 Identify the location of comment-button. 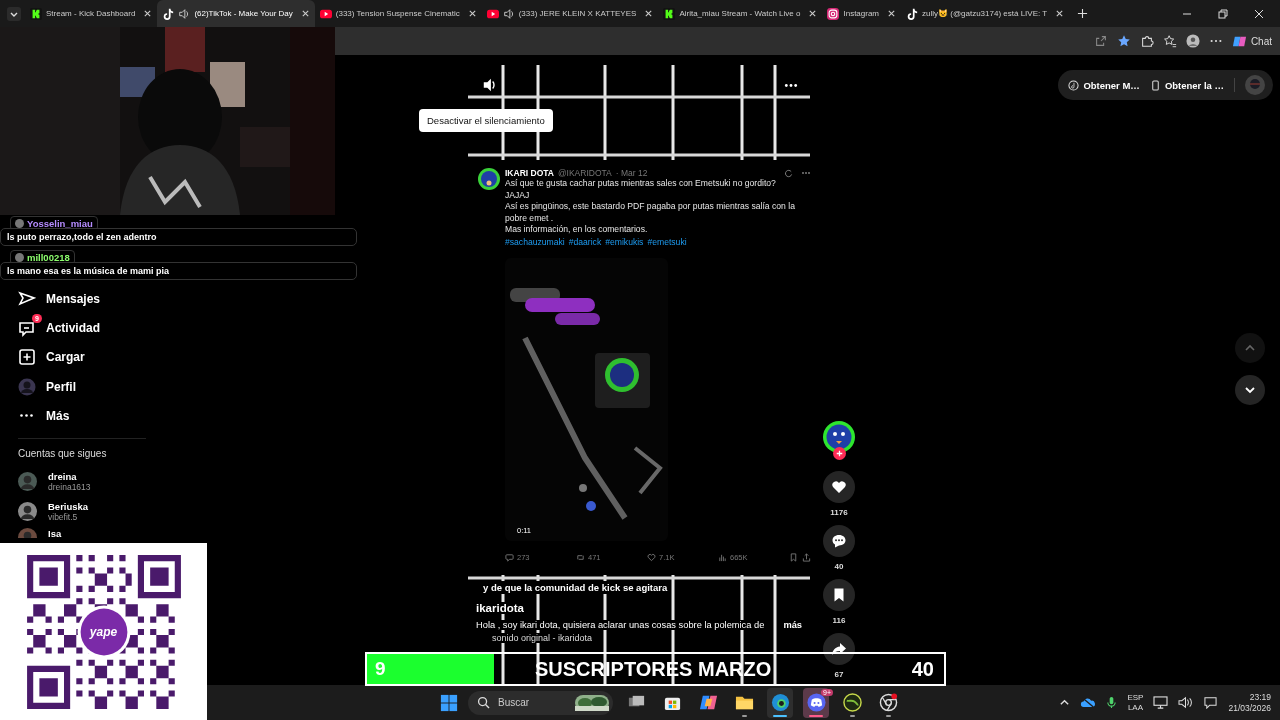
(839, 541).